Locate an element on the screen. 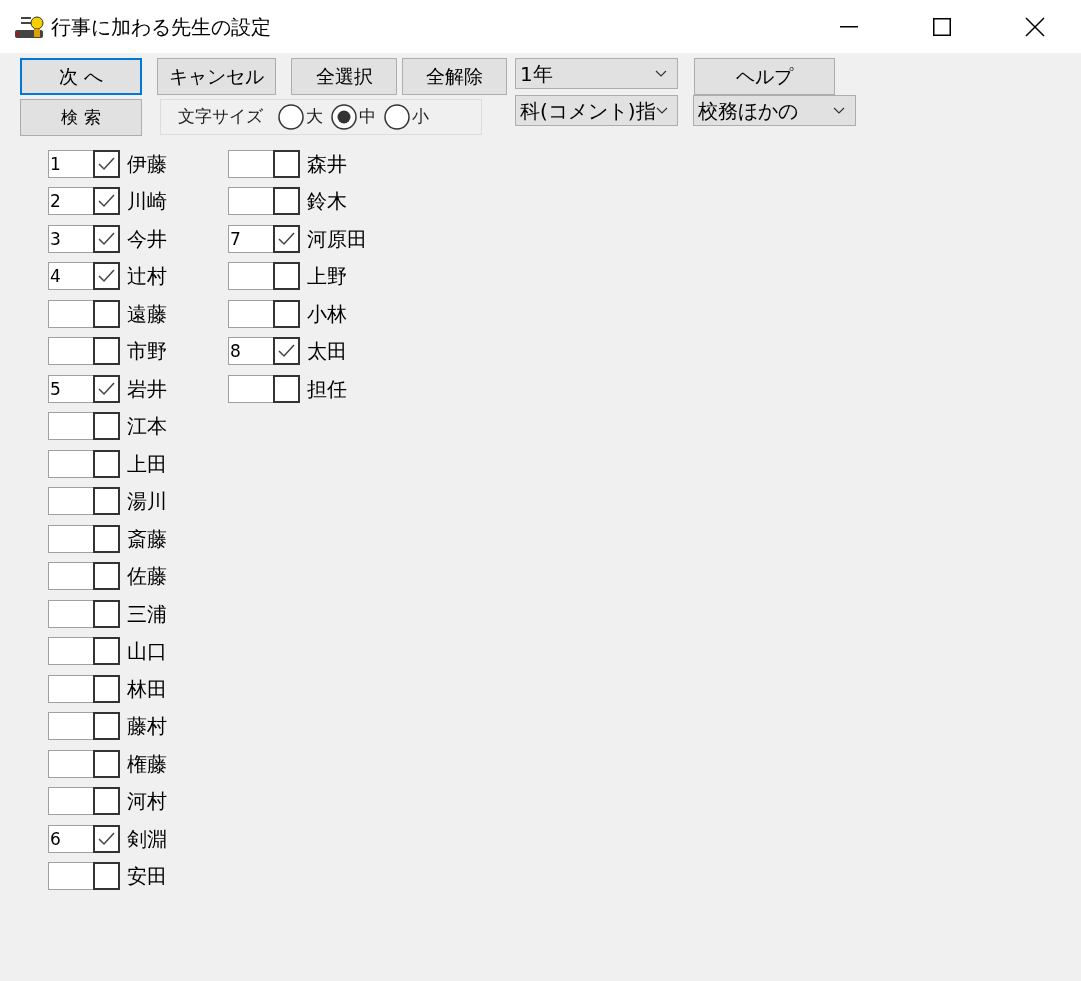 The width and height of the screenshot is (1081, 981). order-field: 1 is located at coordinates (70, 163).